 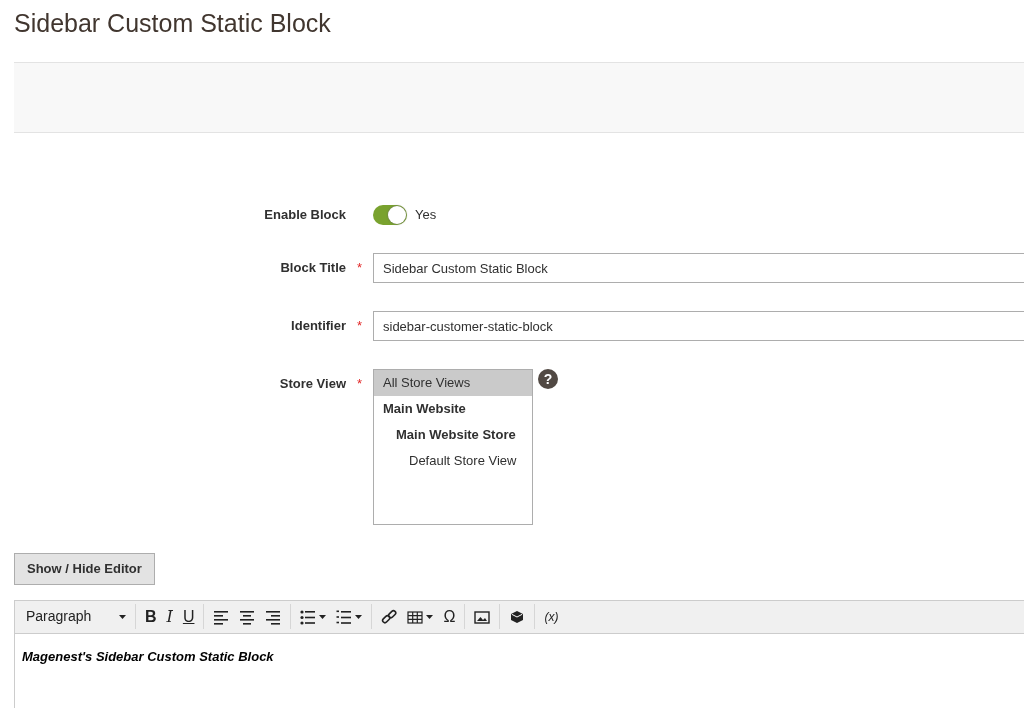 What do you see at coordinates (453, 383) in the screenshot?
I see `listbox-option: All Store Views` at bounding box center [453, 383].